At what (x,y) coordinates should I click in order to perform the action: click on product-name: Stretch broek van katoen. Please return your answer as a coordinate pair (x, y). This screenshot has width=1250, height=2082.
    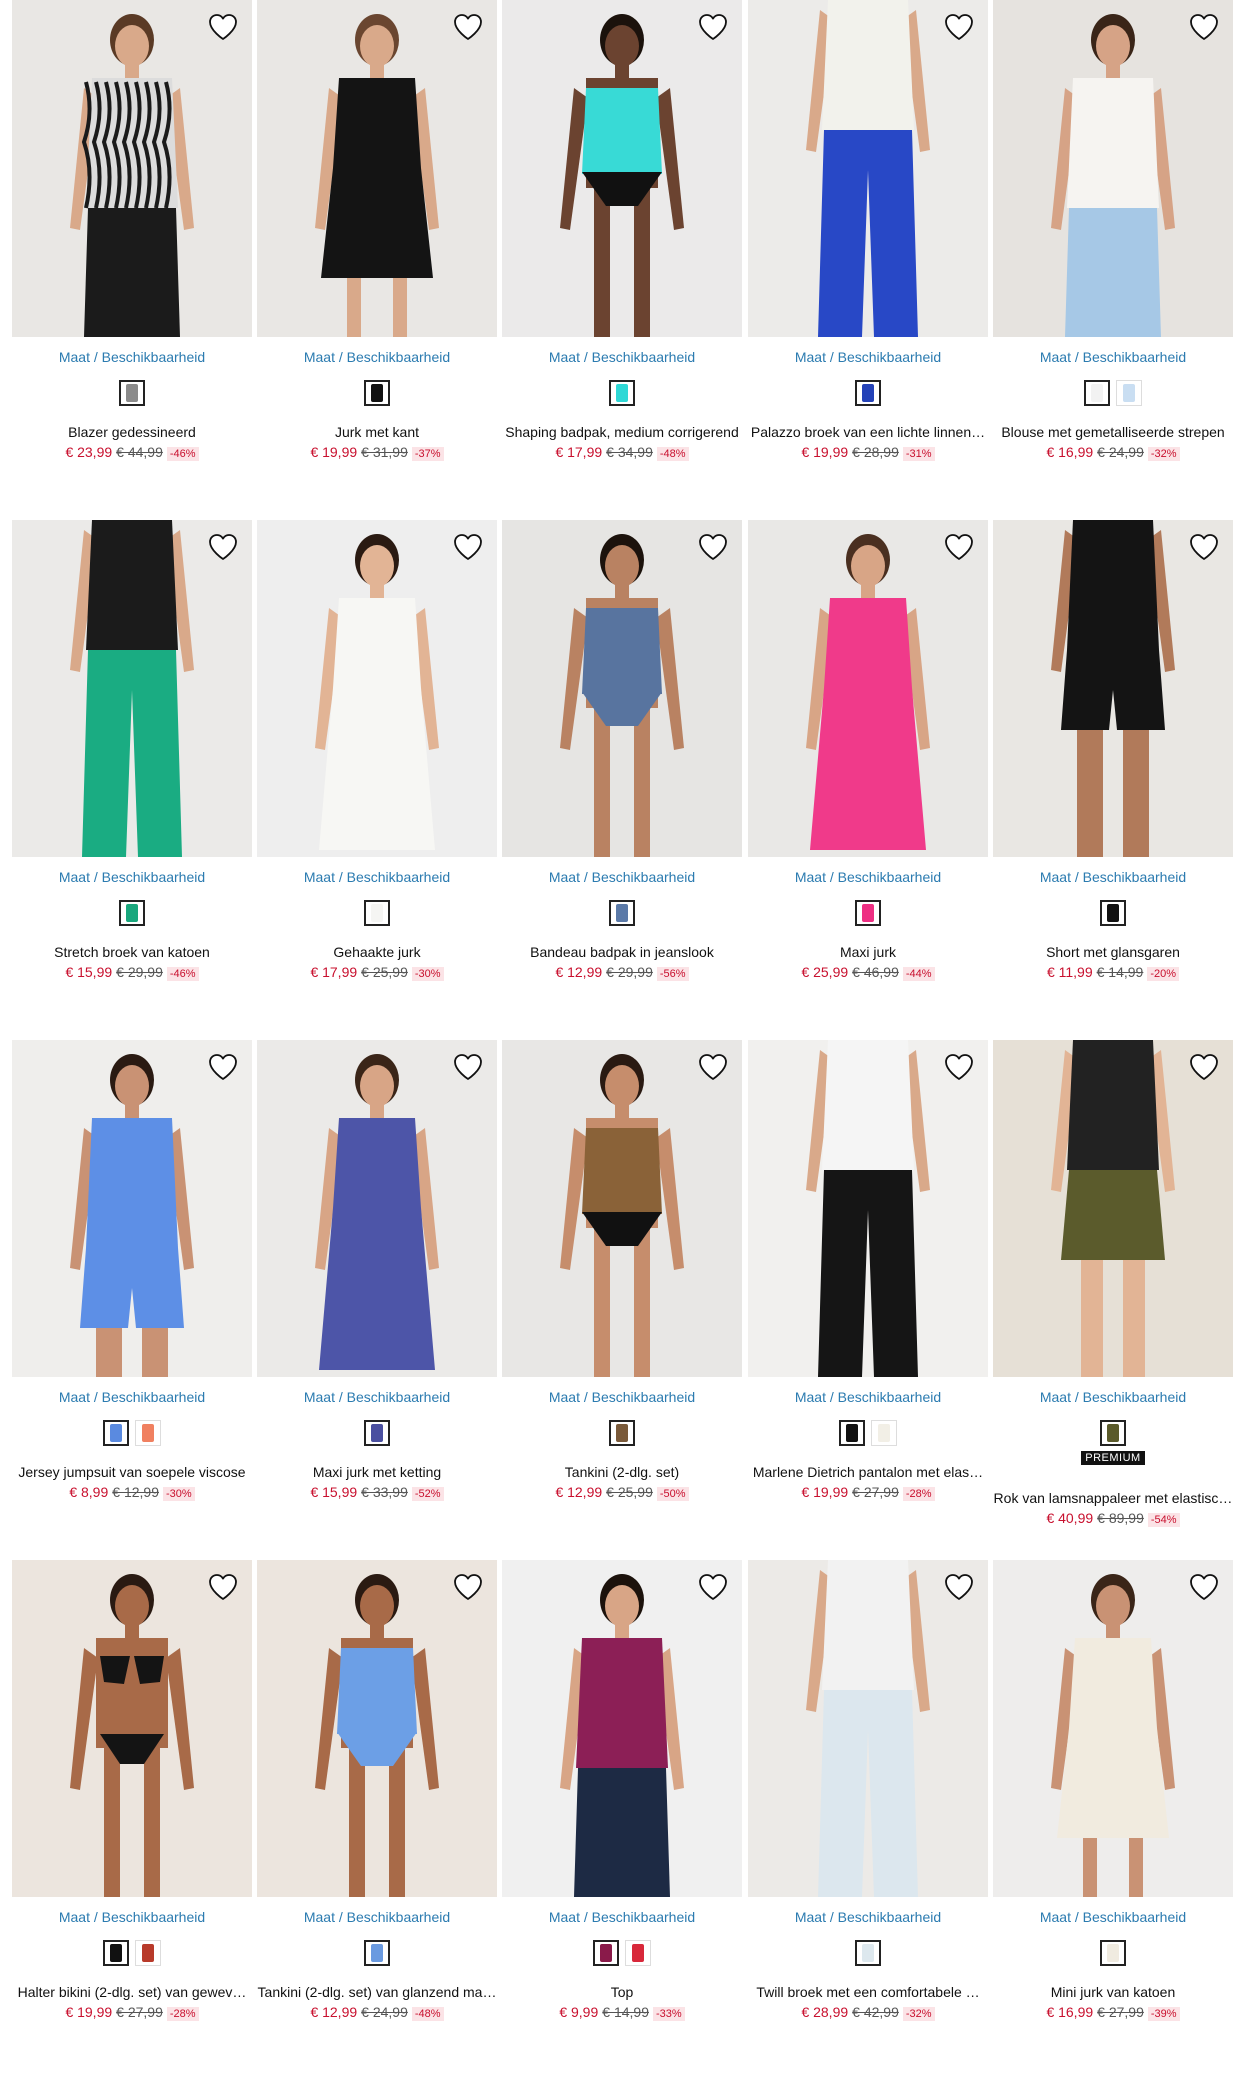
    Looking at the image, I should click on (132, 952).